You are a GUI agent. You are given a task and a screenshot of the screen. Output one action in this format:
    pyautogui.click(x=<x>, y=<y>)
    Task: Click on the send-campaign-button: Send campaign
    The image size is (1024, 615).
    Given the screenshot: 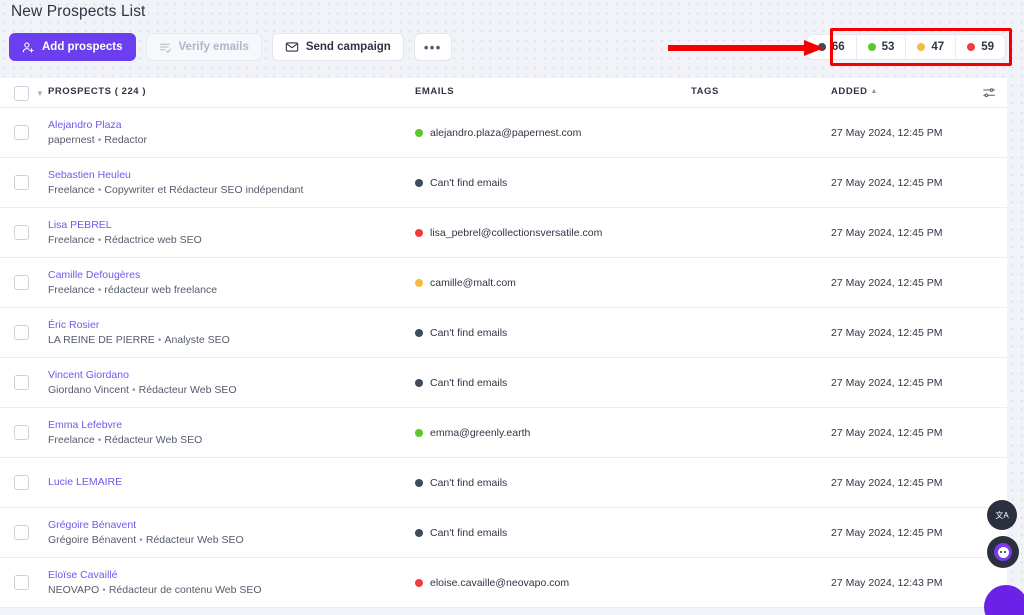 What is the action you would take?
    pyautogui.click(x=337, y=47)
    